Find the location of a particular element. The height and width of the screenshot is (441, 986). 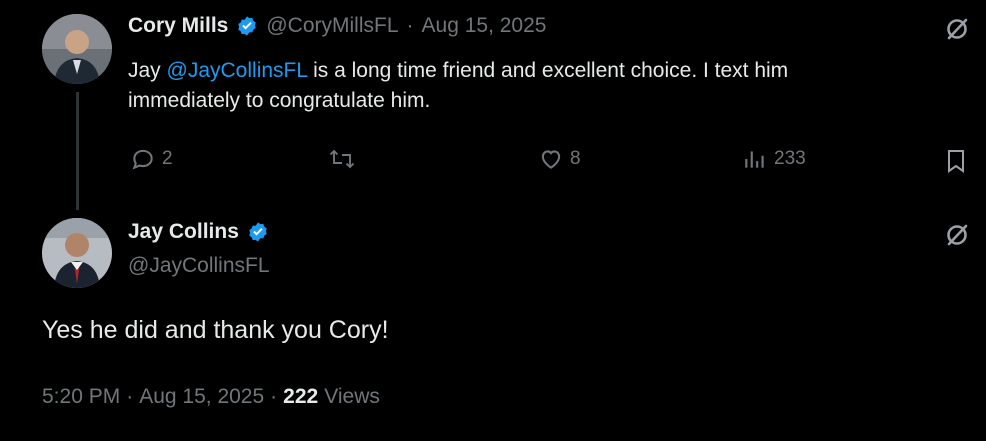

cory-mills-avatar is located at coordinates (77, 49).